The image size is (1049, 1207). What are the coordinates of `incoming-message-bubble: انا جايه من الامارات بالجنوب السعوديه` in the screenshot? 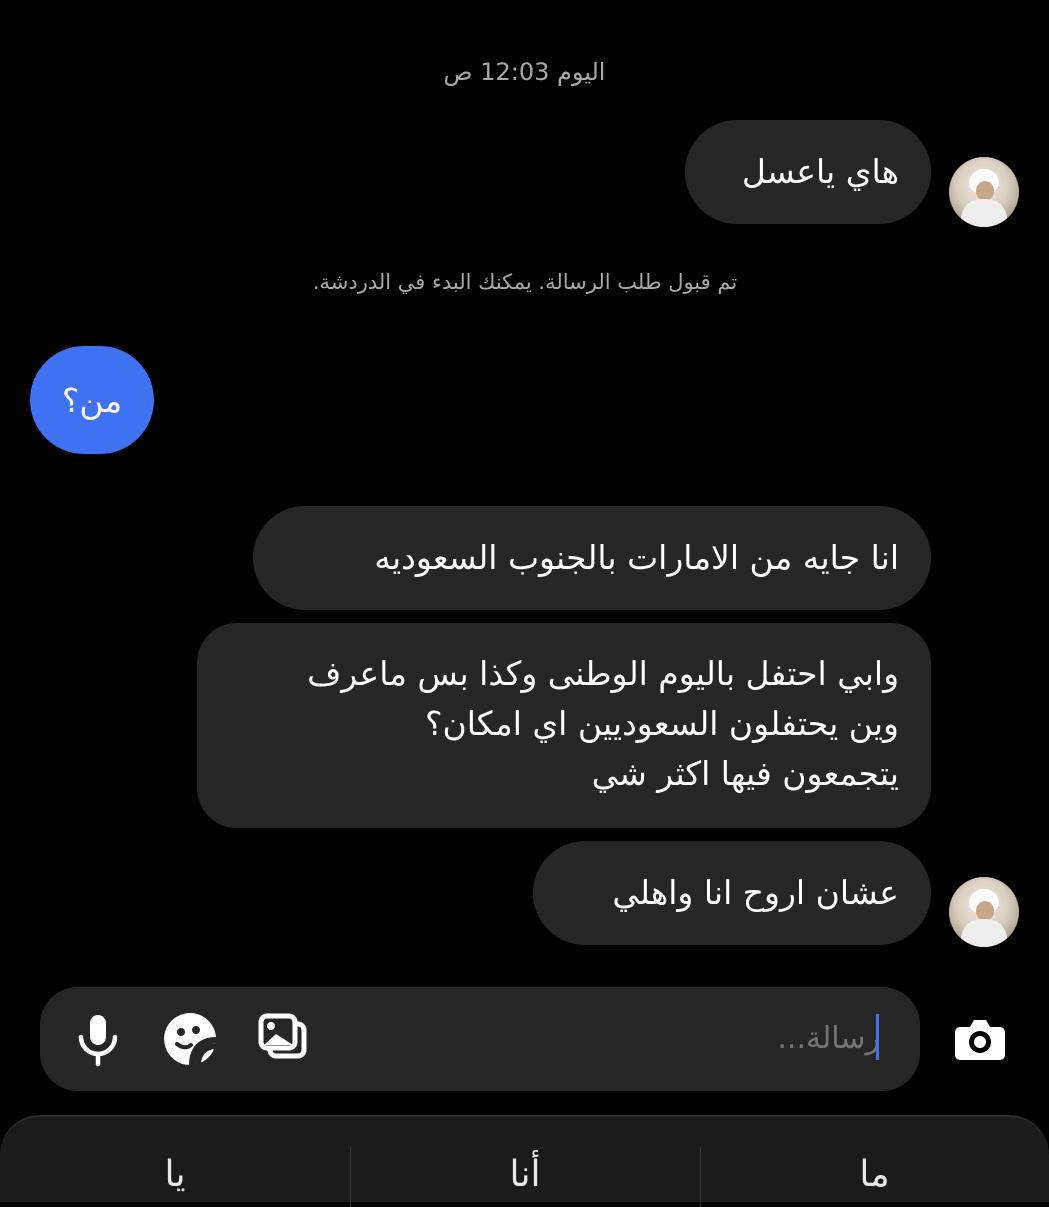 It's located at (592, 558).